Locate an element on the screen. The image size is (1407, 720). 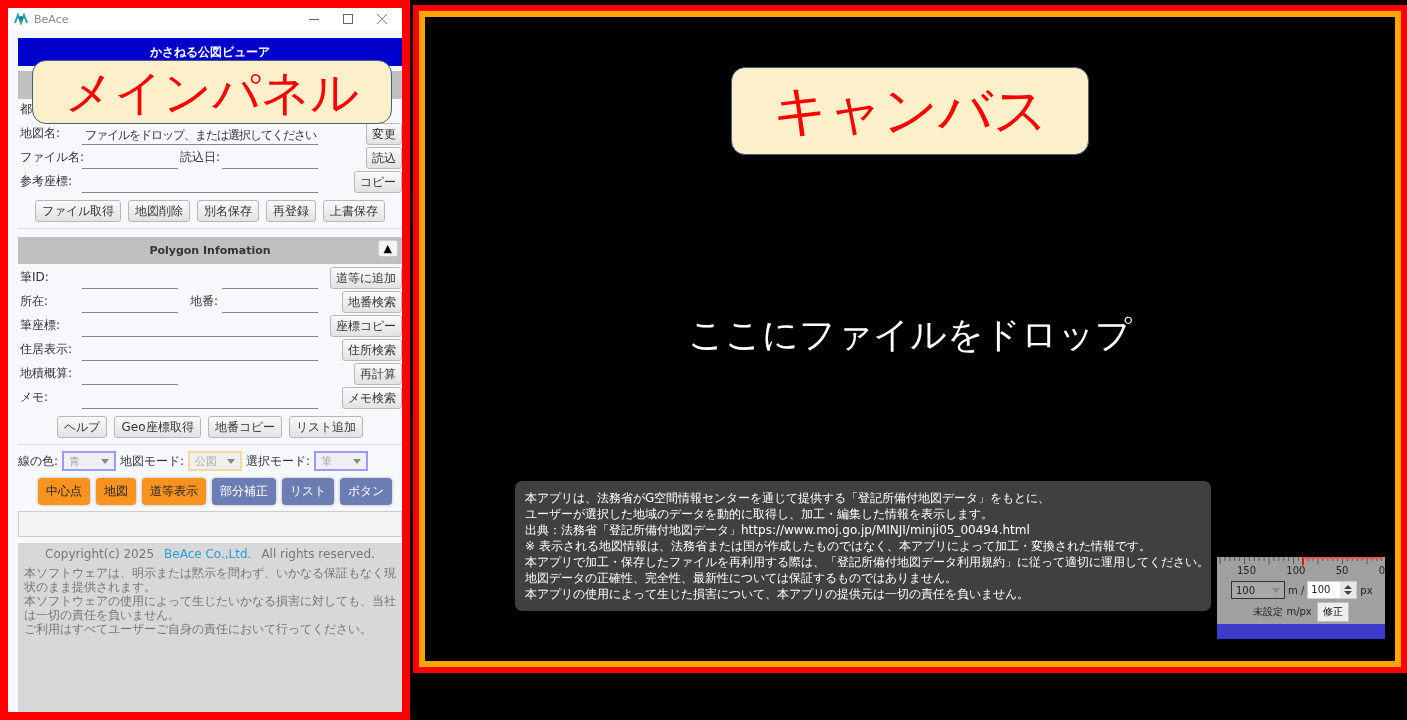
action-button: 再計算 is located at coordinates (378, 374).